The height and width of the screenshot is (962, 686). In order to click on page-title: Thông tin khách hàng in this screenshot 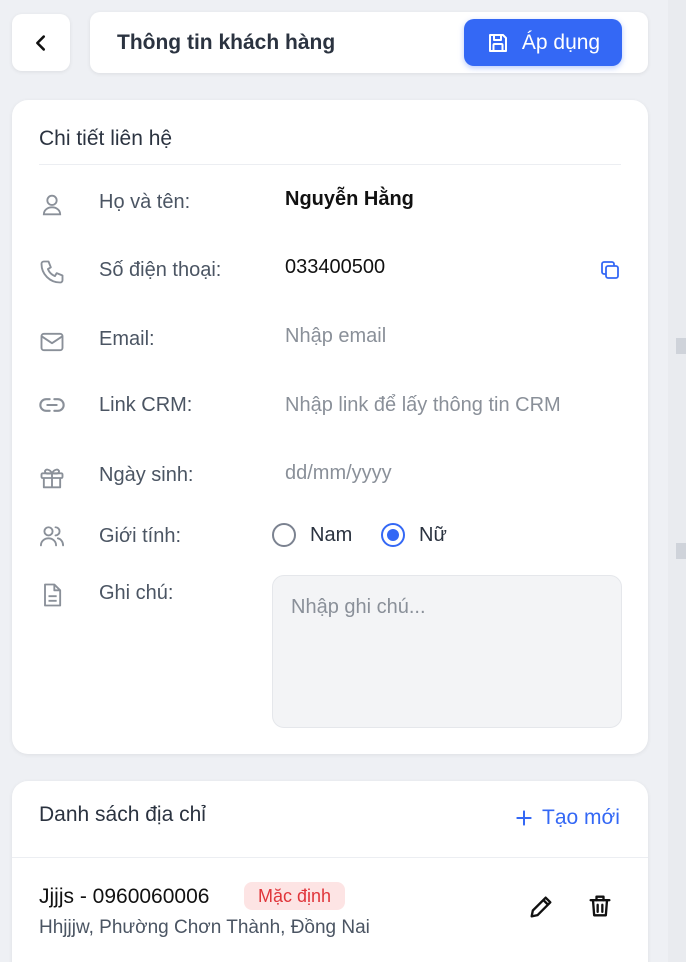, I will do `click(226, 42)`.